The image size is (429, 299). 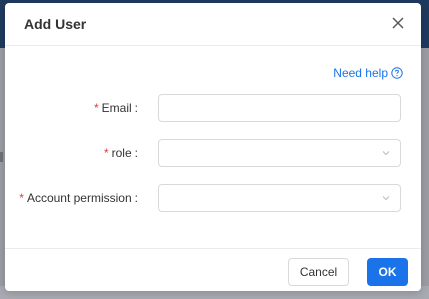 What do you see at coordinates (55, 24) in the screenshot?
I see `dialog-title: Add User` at bounding box center [55, 24].